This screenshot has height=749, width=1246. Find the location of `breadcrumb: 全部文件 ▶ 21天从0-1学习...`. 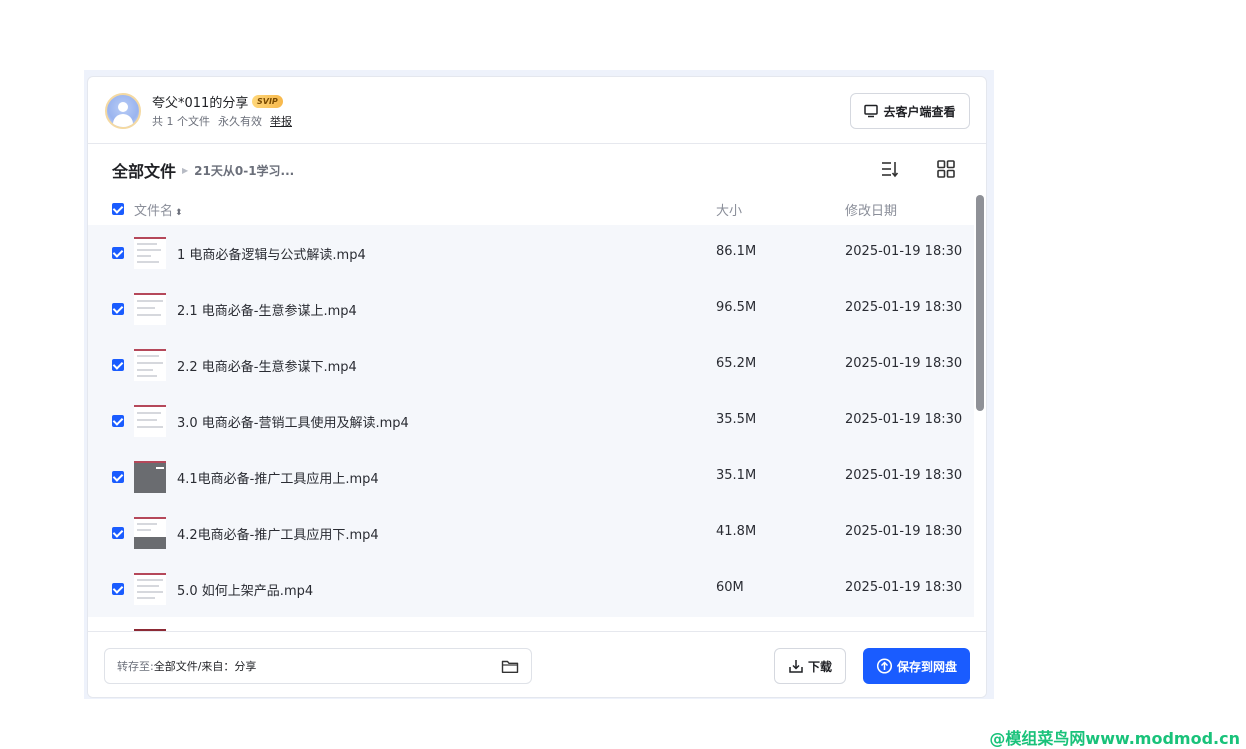

breadcrumb: 全部文件 ▶ 21天从0-1学习... is located at coordinates (203, 170).